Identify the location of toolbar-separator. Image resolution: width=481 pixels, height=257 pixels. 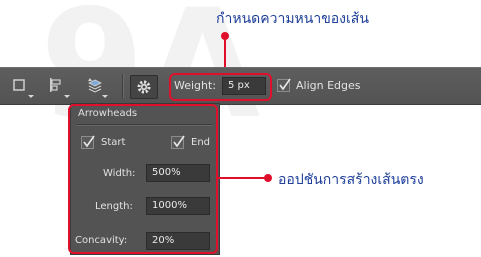
(123, 86).